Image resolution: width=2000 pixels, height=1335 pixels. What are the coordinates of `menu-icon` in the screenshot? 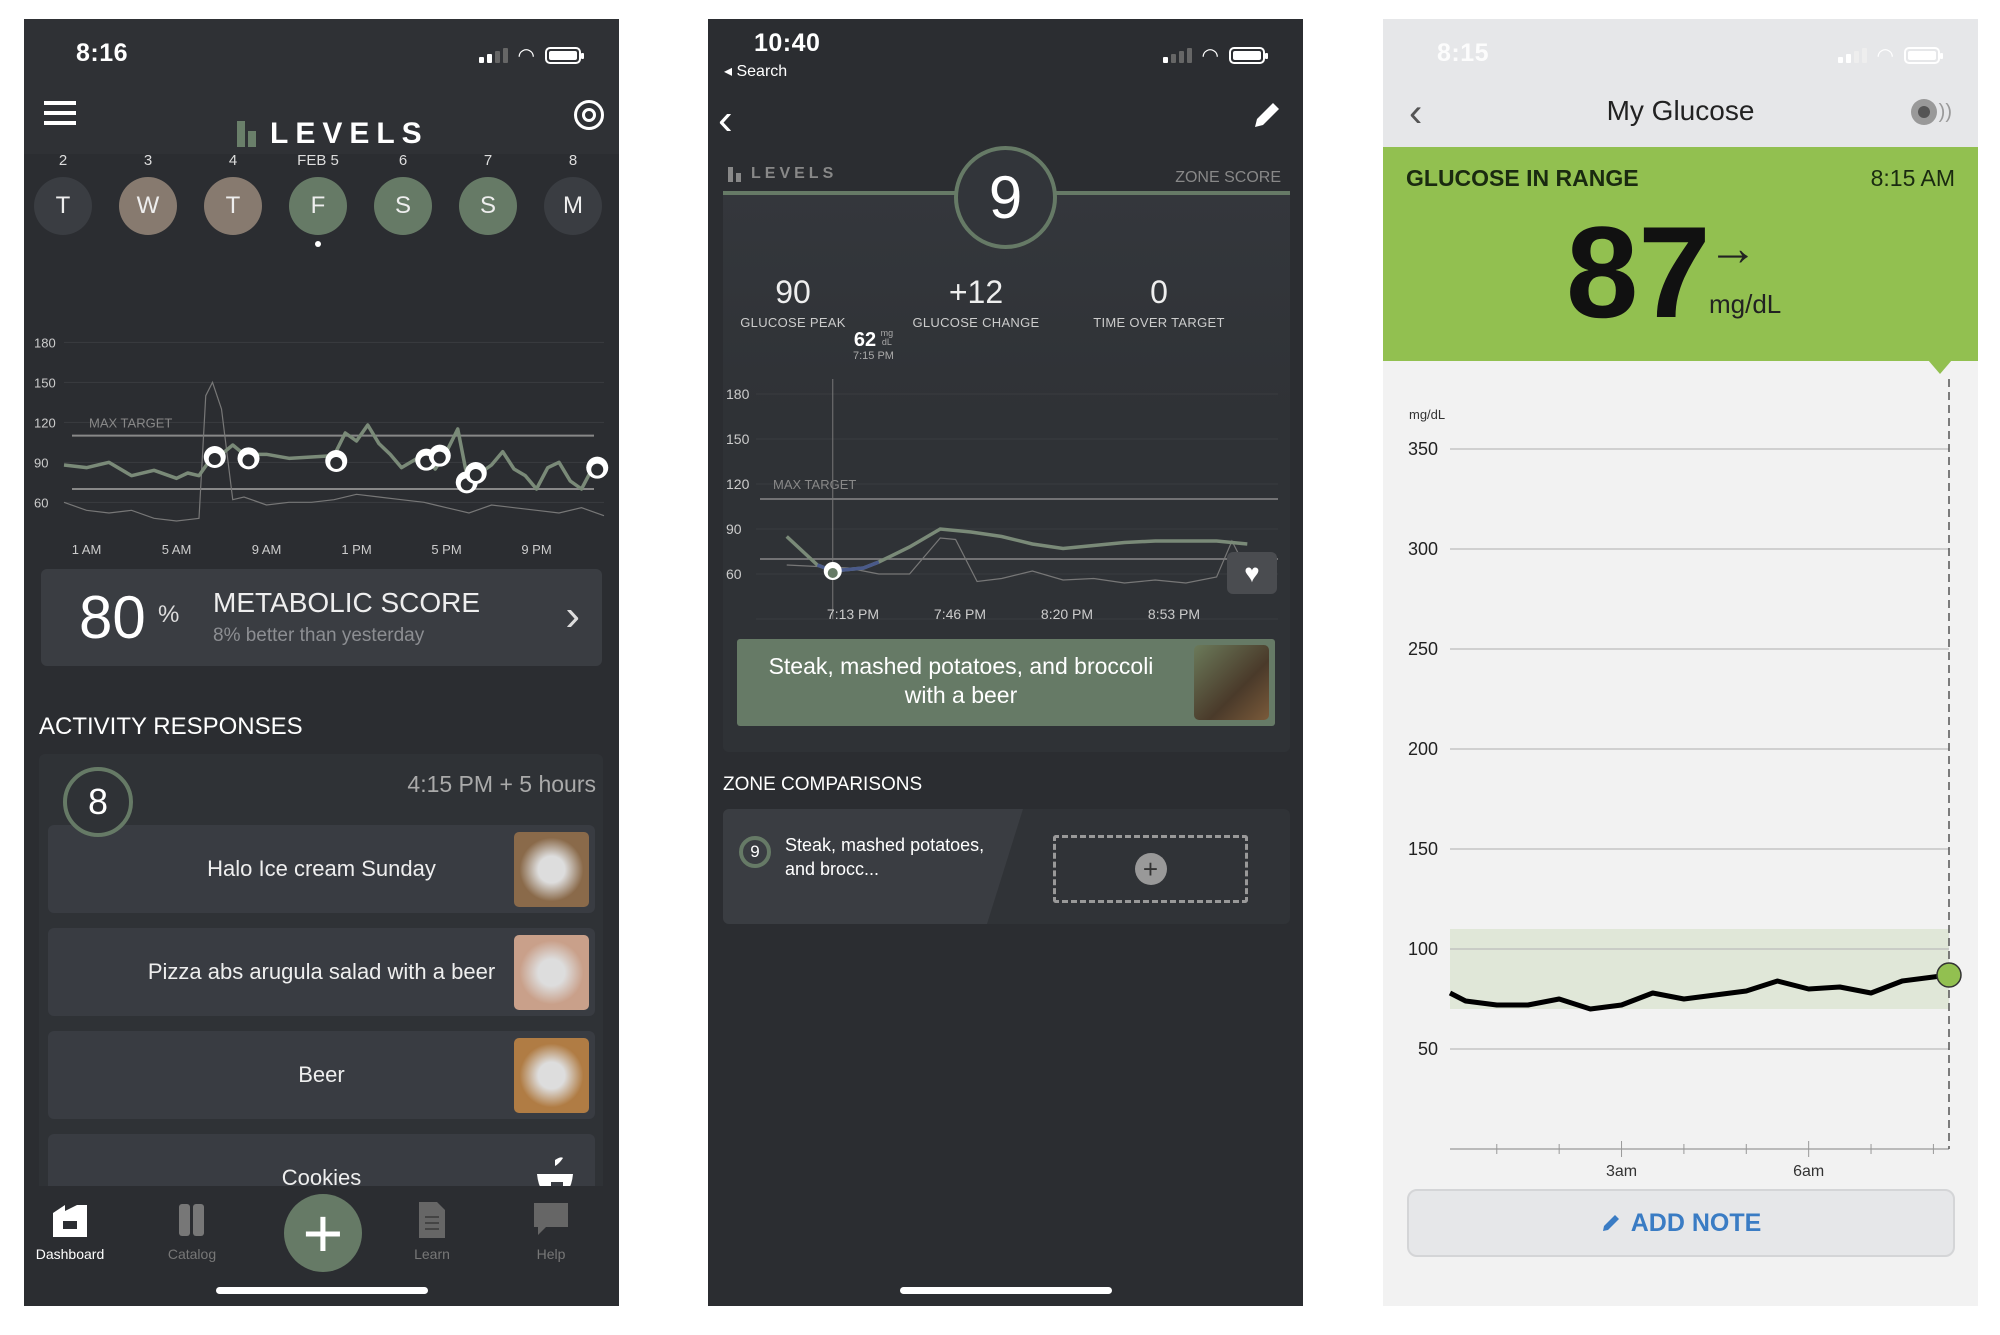 It's located at (60, 113).